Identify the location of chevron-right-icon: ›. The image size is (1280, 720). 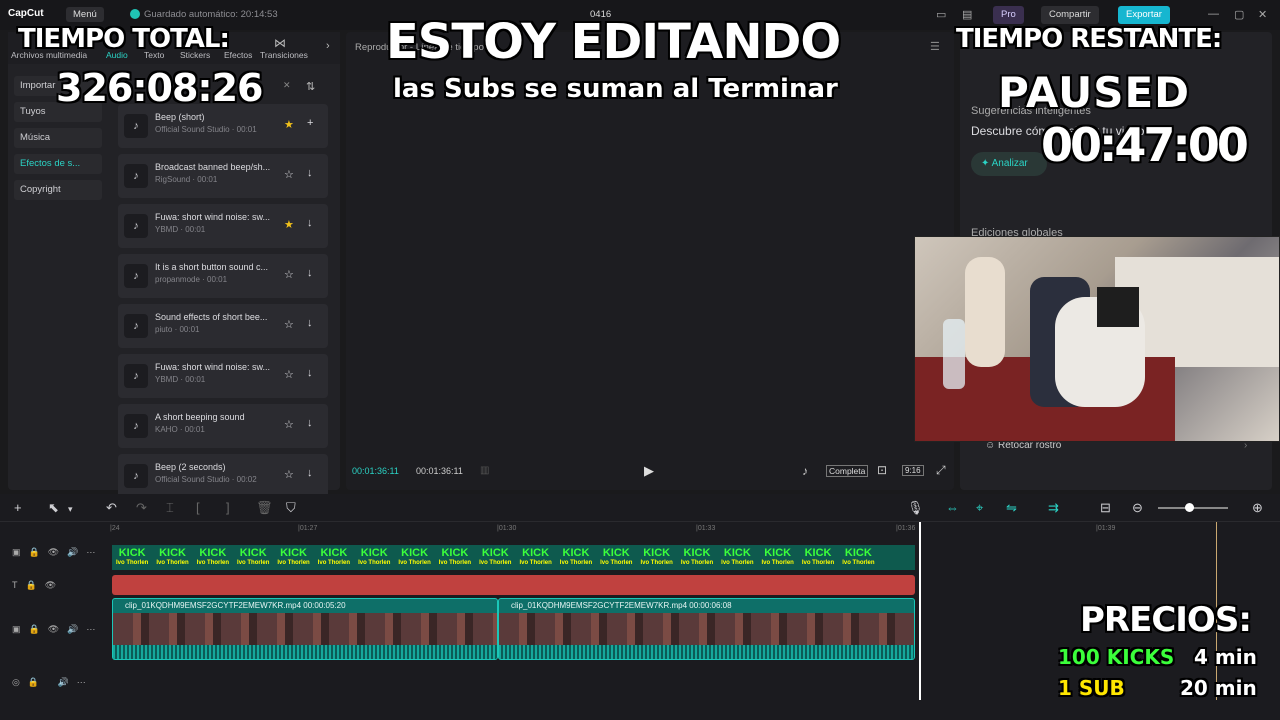
(328, 46).